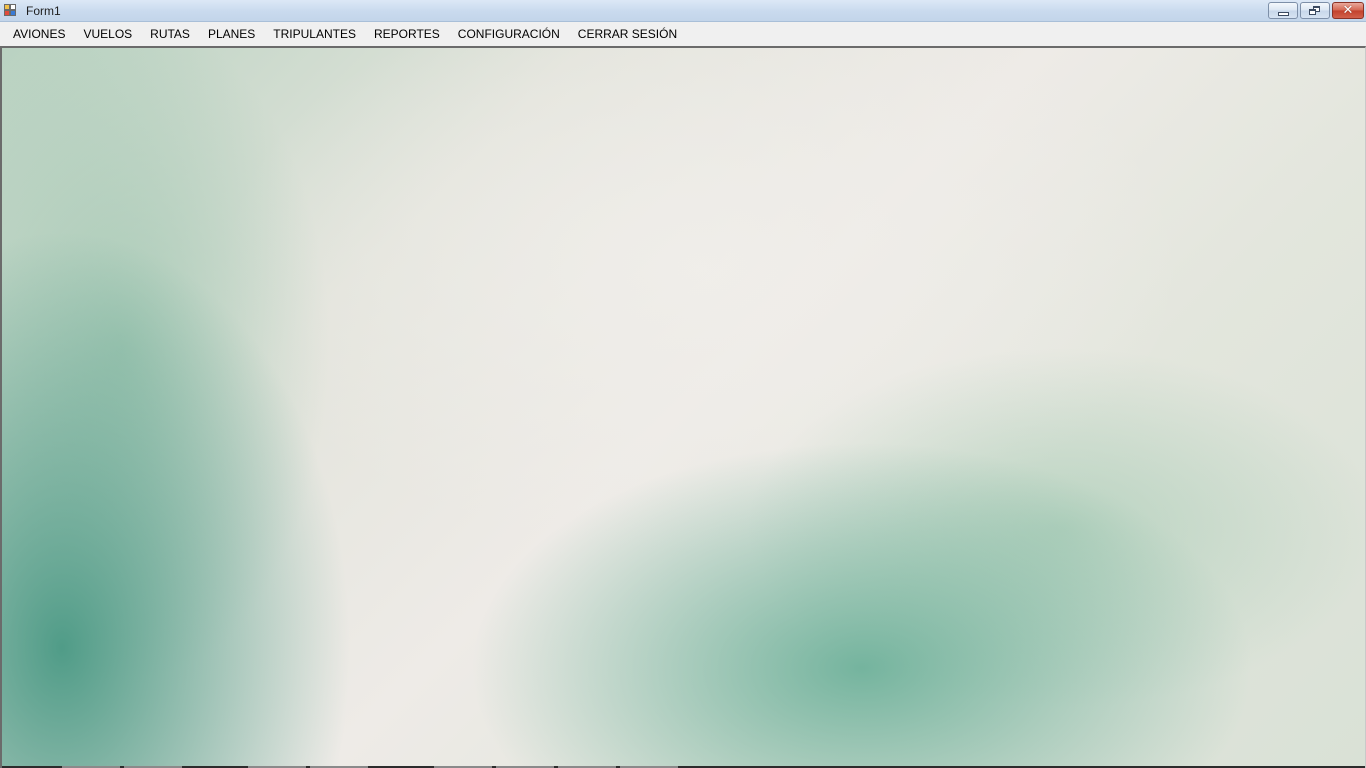 Image resolution: width=1366 pixels, height=768 pixels. What do you see at coordinates (509, 34) in the screenshot?
I see `menu-item-configuracion: CONFIGURACIÓN` at bounding box center [509, 34].